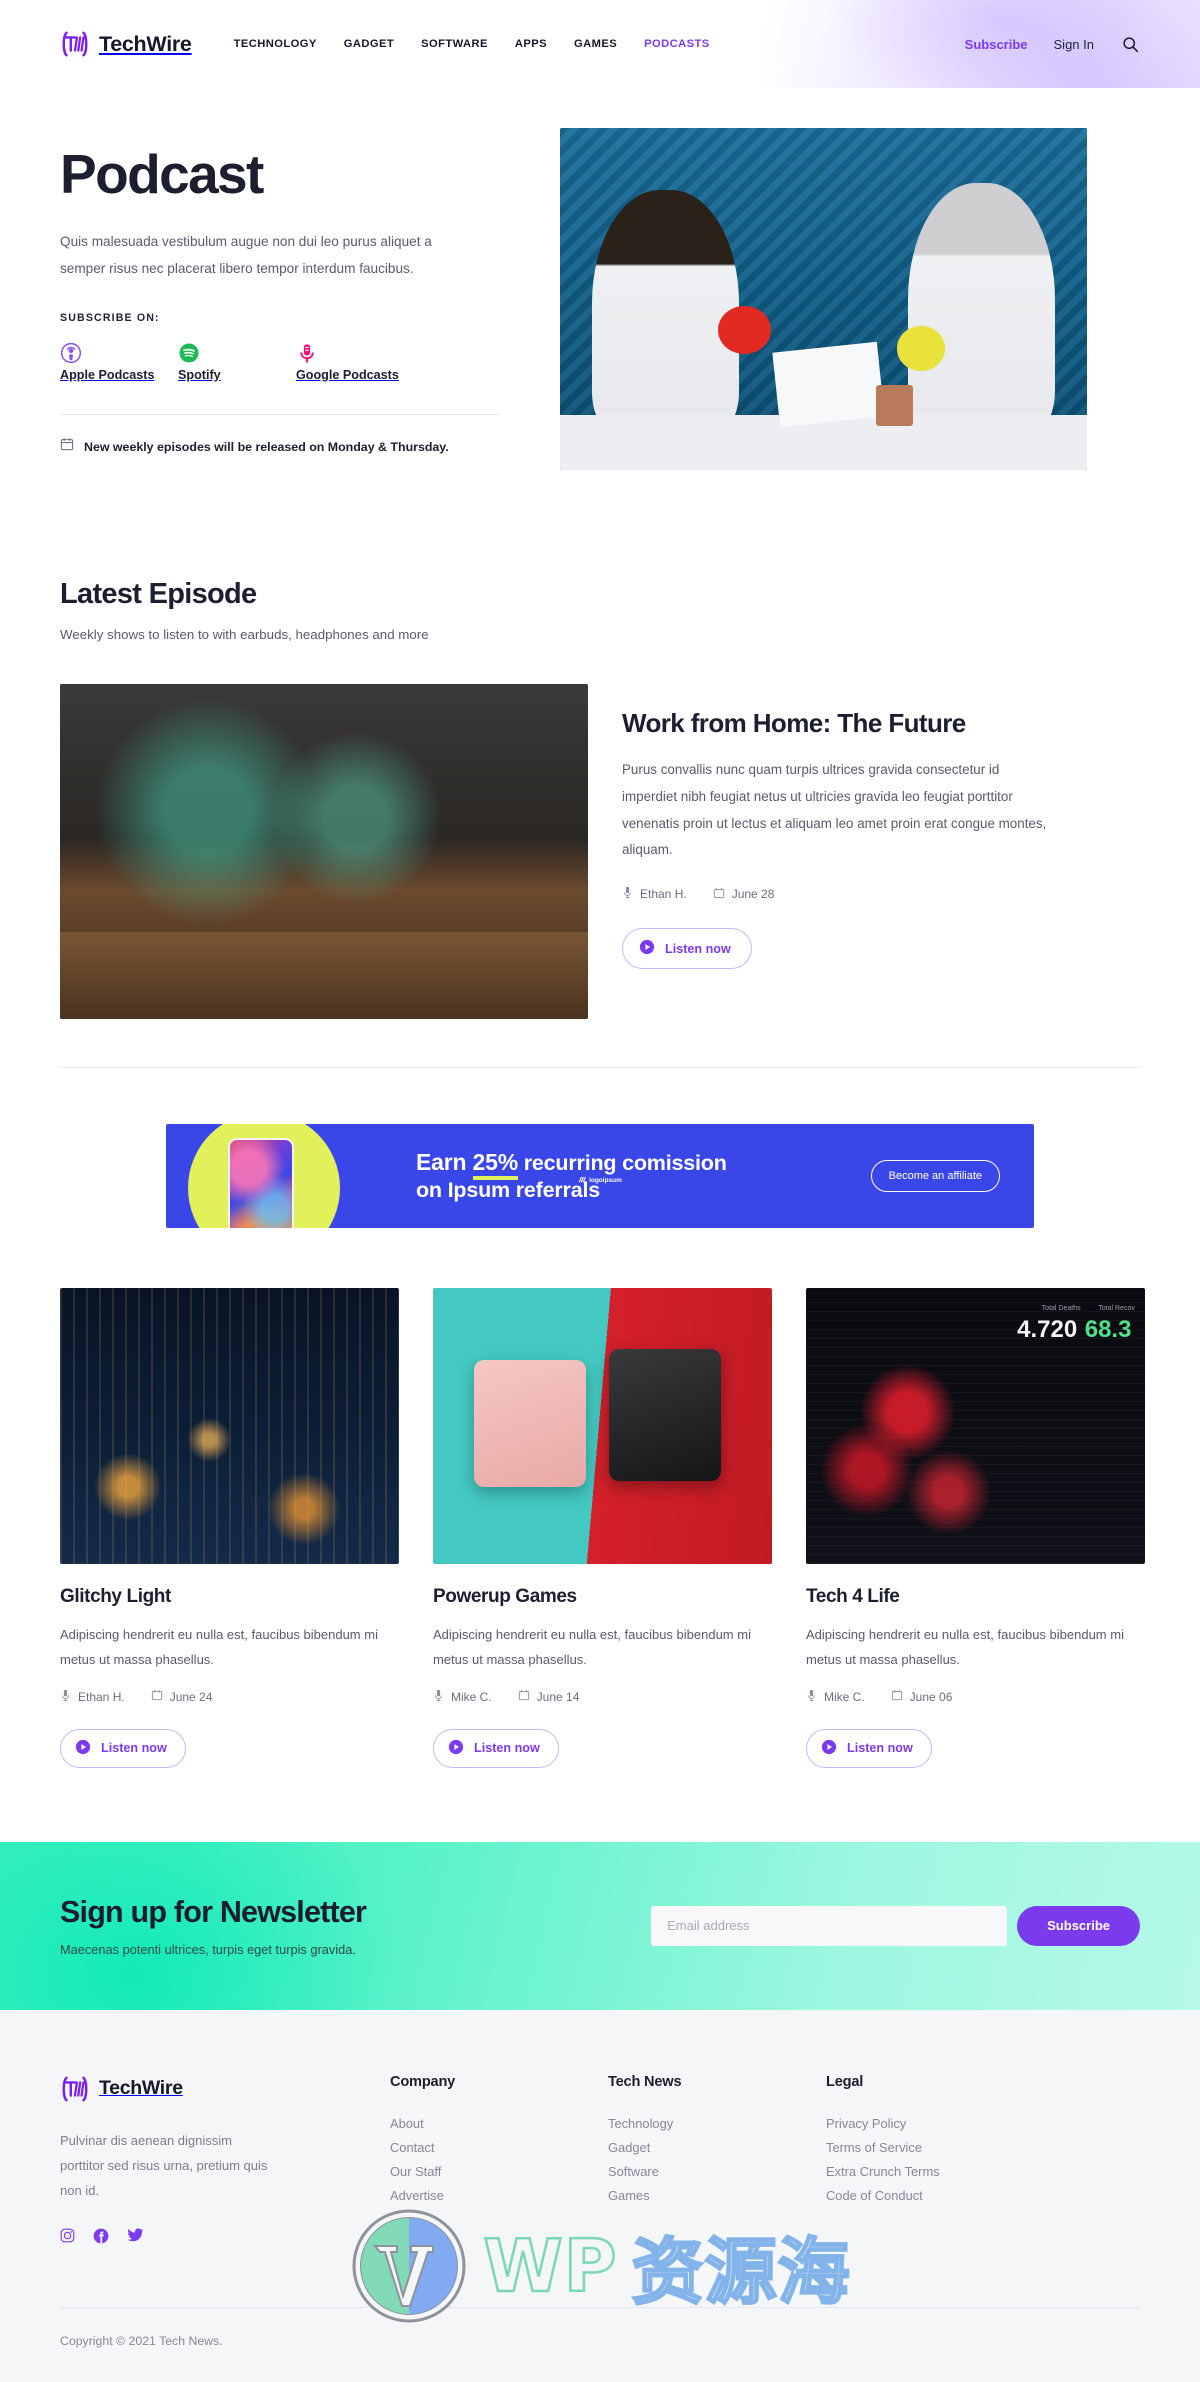 This screenshot has width=1200, height=2382. I want to click on episode-author: Mike C., so click(462, 1697).